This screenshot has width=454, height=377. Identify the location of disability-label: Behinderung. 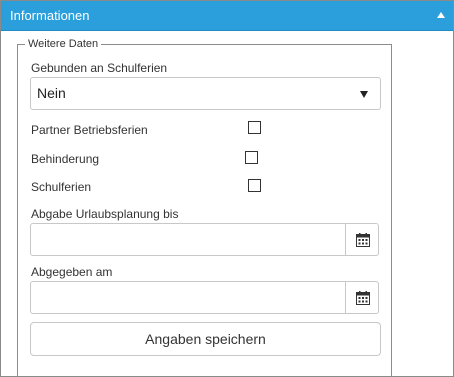
(65, 159).